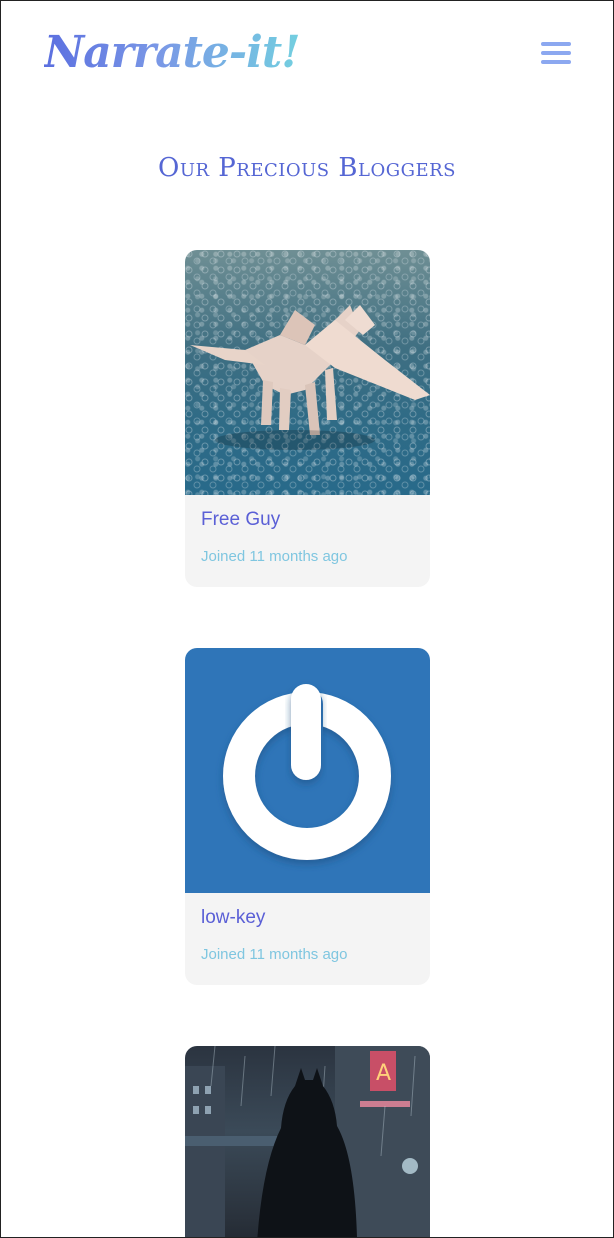 This screenshot has width=614, height=1238. I want to click on blogger-card: A, so click(307, 1141).